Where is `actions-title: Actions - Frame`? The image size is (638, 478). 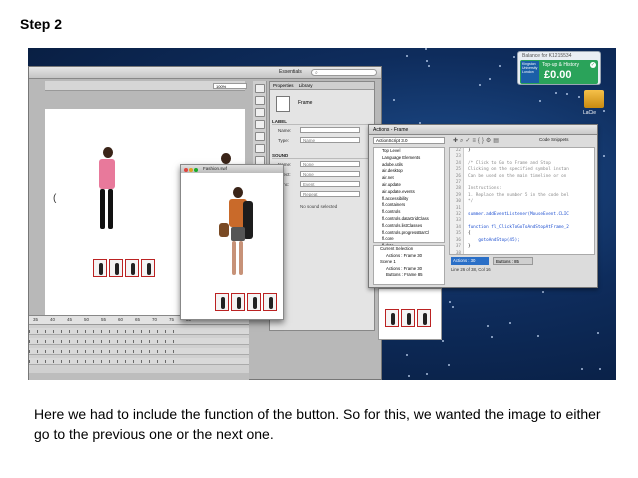
actions-title: Actions - Frame is located at coordinates (483, 130).